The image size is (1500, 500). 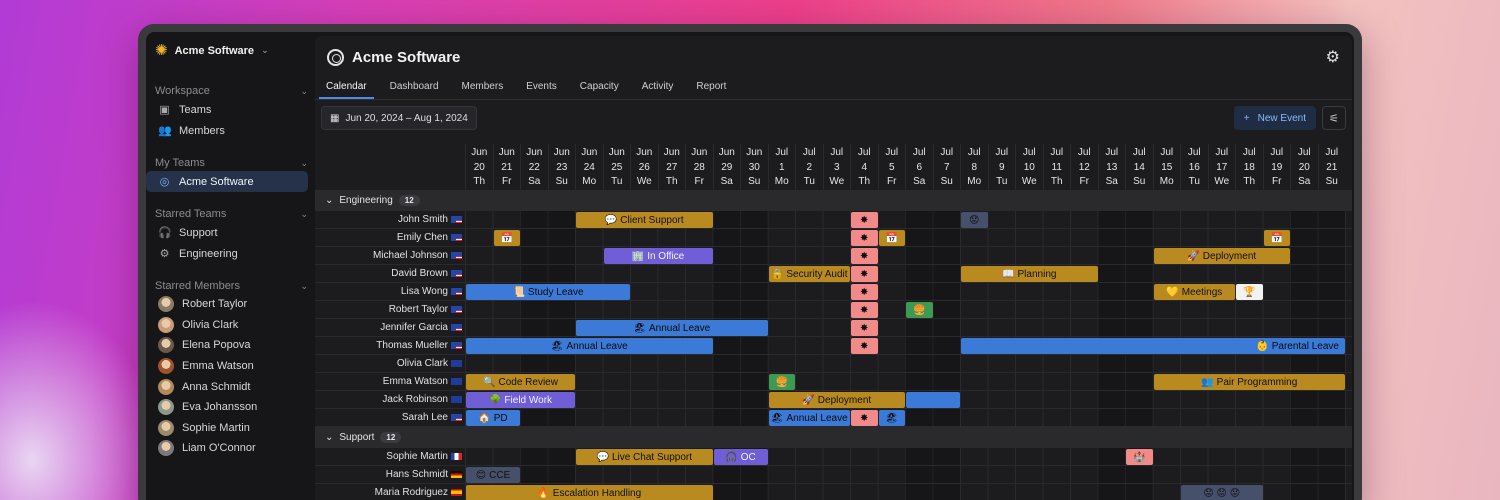 I want to click on filter-settings-icon: ⚟, so click(x=1334, y=118).